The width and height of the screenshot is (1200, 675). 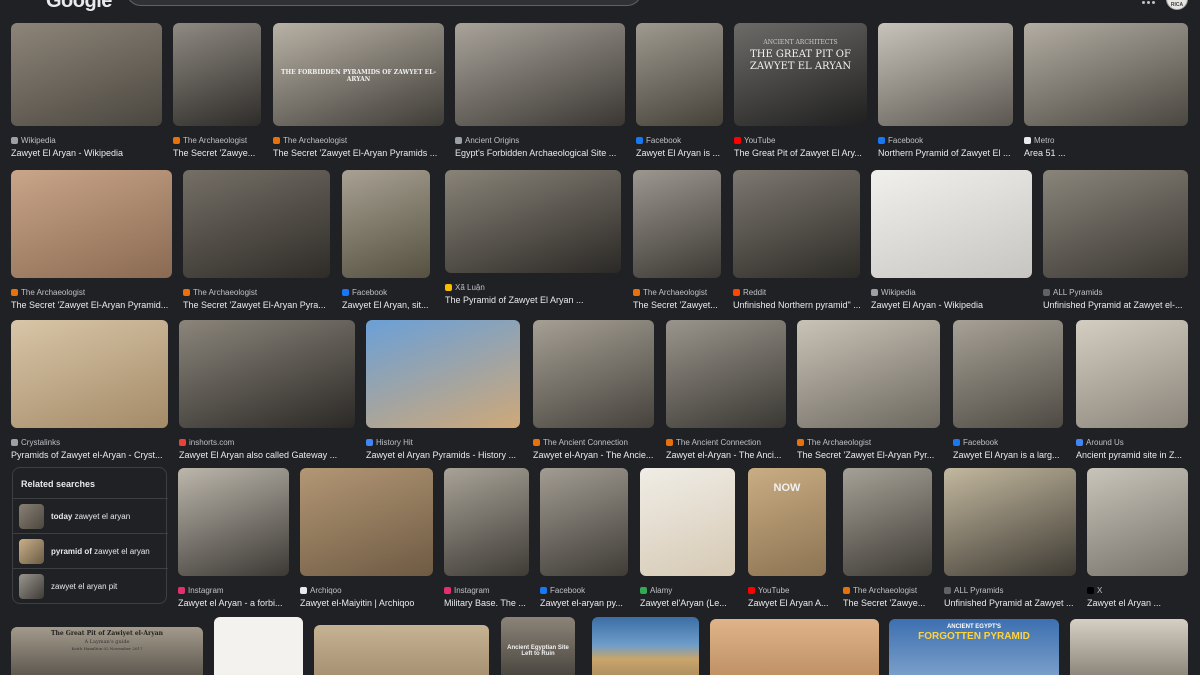 I want to click on result-source: inshorts.com, so click(x=206, y=442).